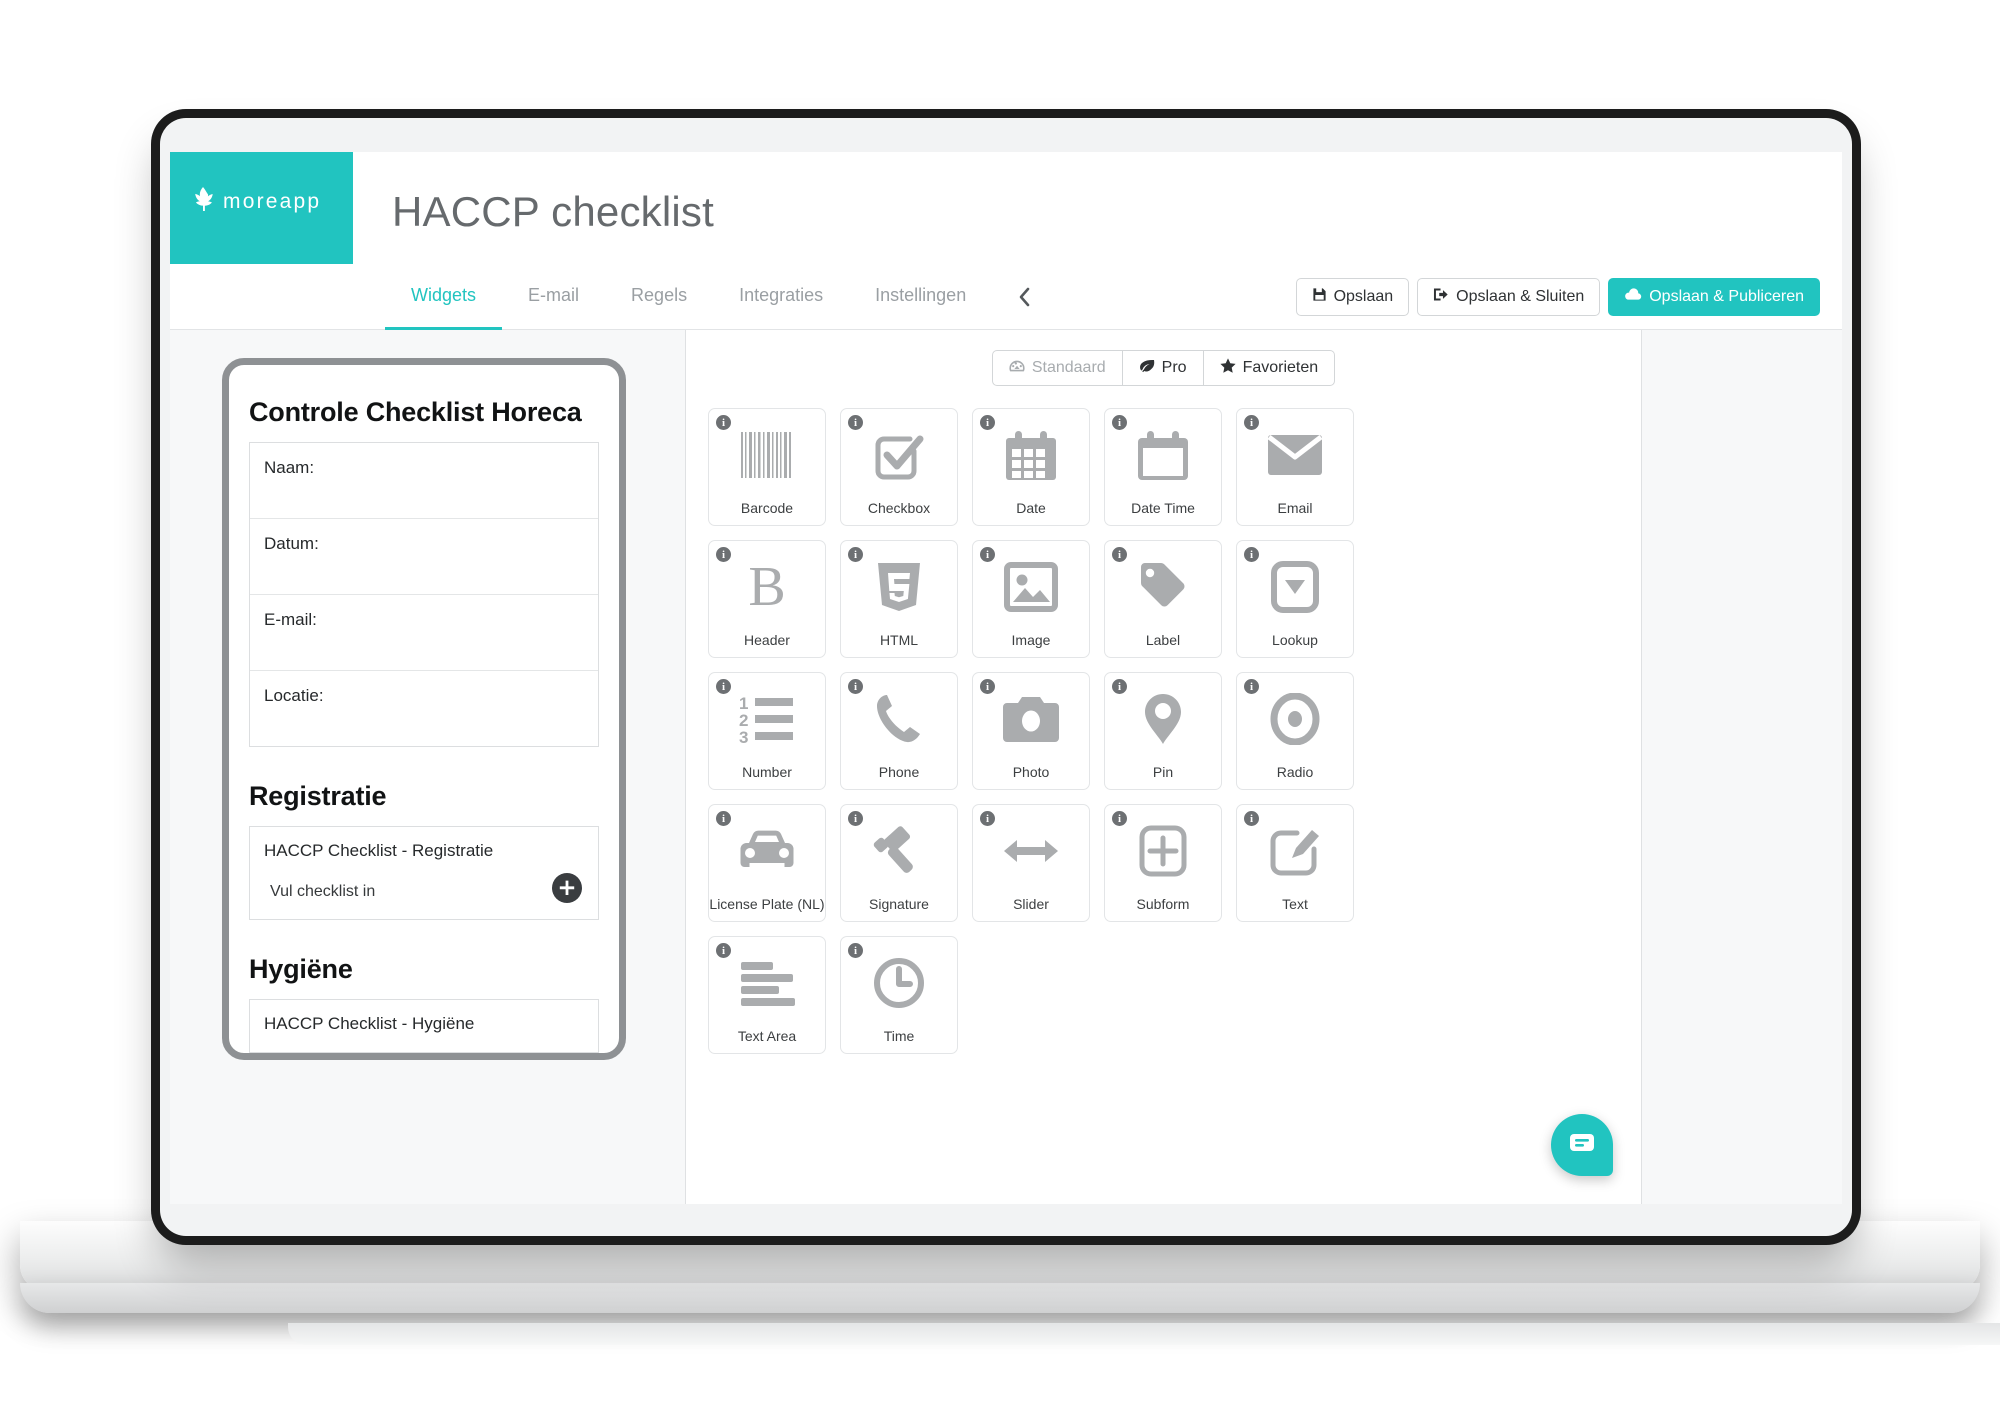  What do you see at coordinates (1509, 297) in the screenshot?
I see `save-and-close-button: Opslaan & Sluiten` at bounding box center [1509, 297].